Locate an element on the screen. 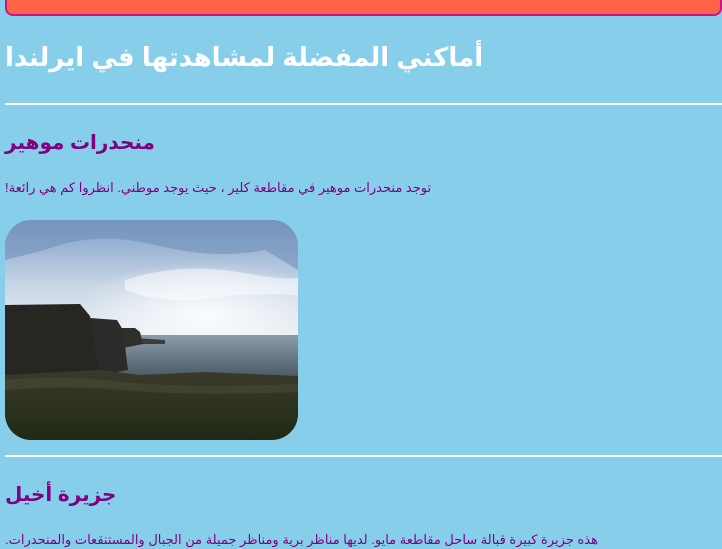 This screenshot has width=722, height=549. page-title: أماكني المفضلة لمشاهدتها في ايرلندا is located at coordinates (244, 57).